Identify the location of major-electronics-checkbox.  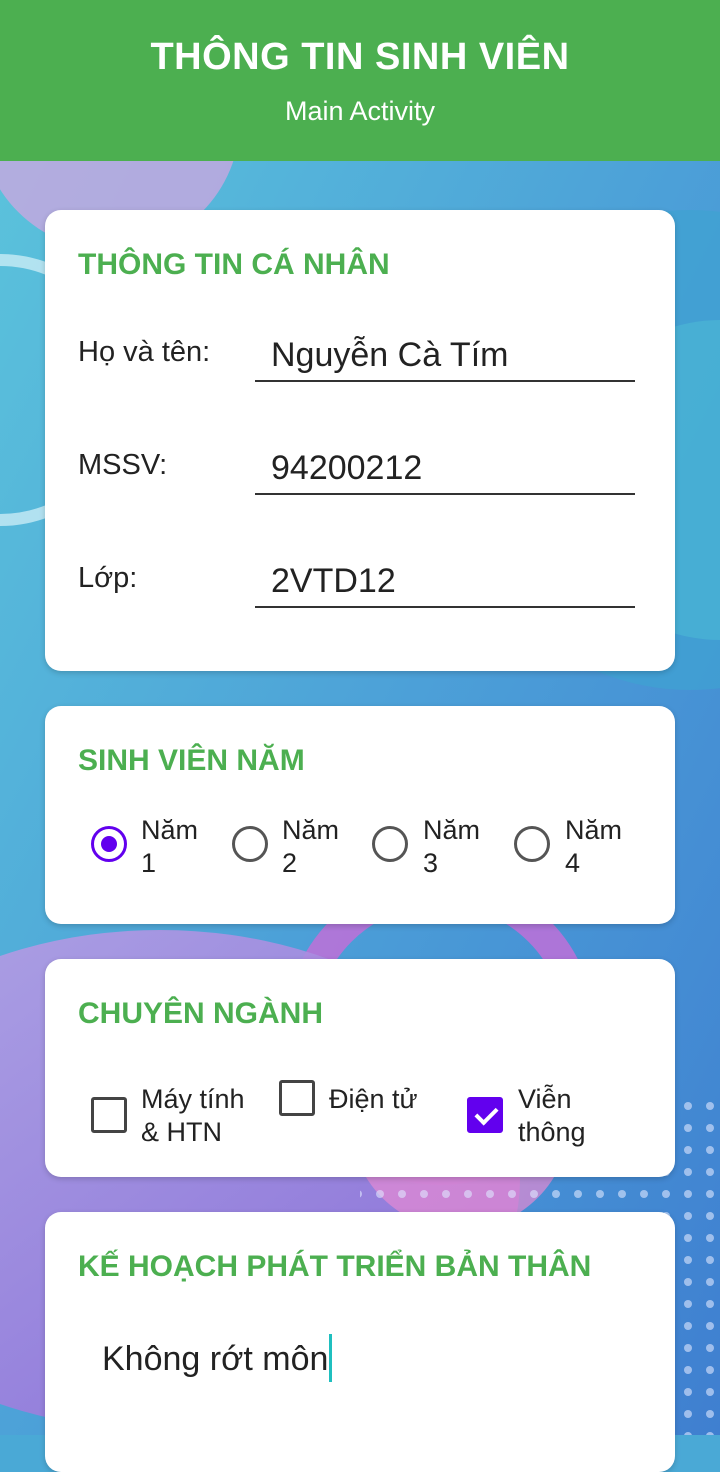
(297, 1098).